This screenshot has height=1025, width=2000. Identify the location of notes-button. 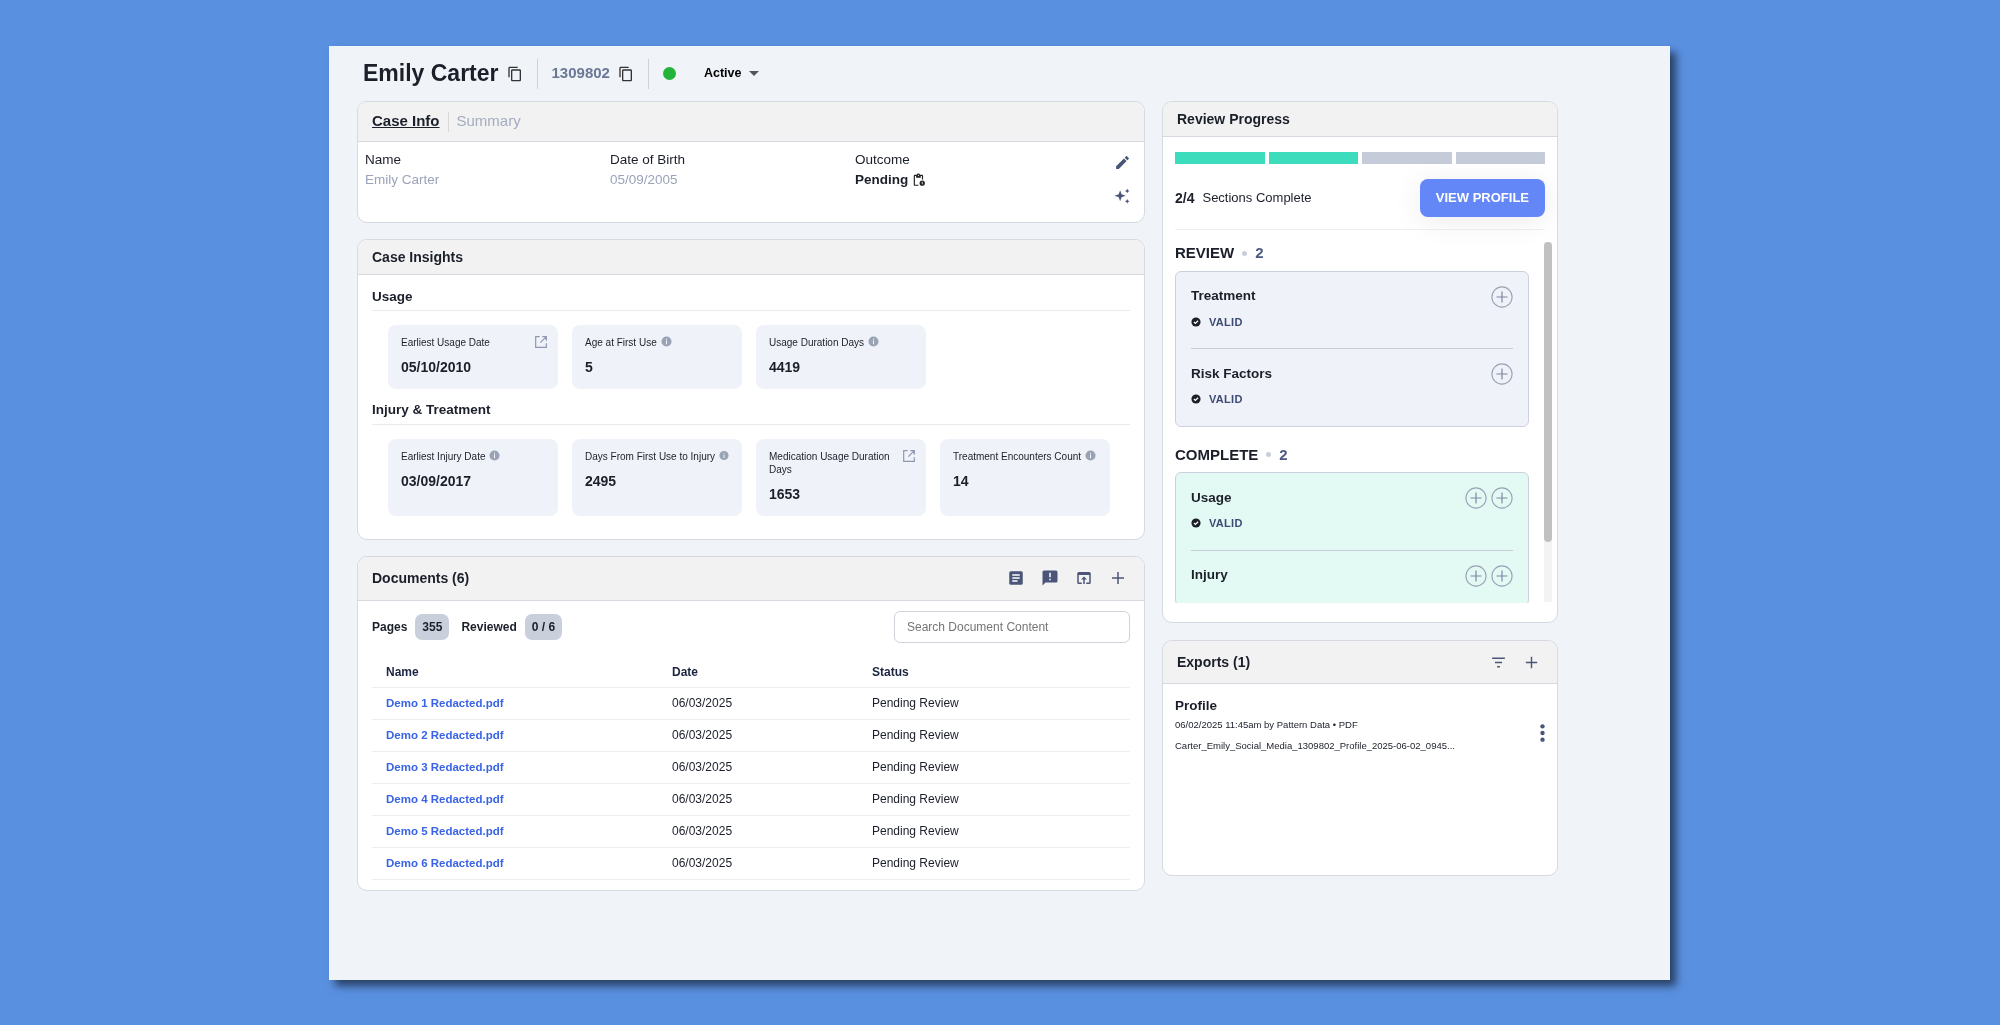
(1016, 578).